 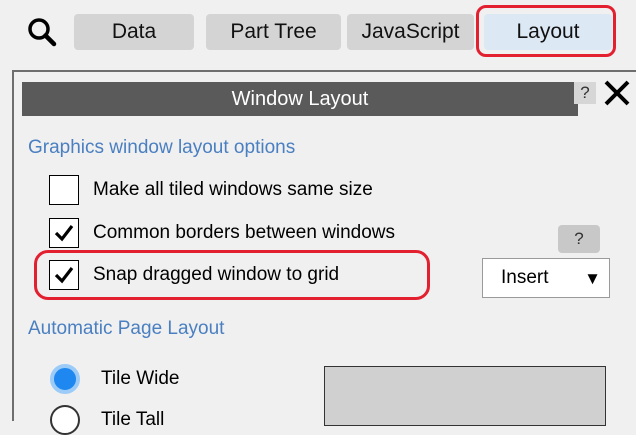 I want to click on search-button, so click(x=42, y=32).